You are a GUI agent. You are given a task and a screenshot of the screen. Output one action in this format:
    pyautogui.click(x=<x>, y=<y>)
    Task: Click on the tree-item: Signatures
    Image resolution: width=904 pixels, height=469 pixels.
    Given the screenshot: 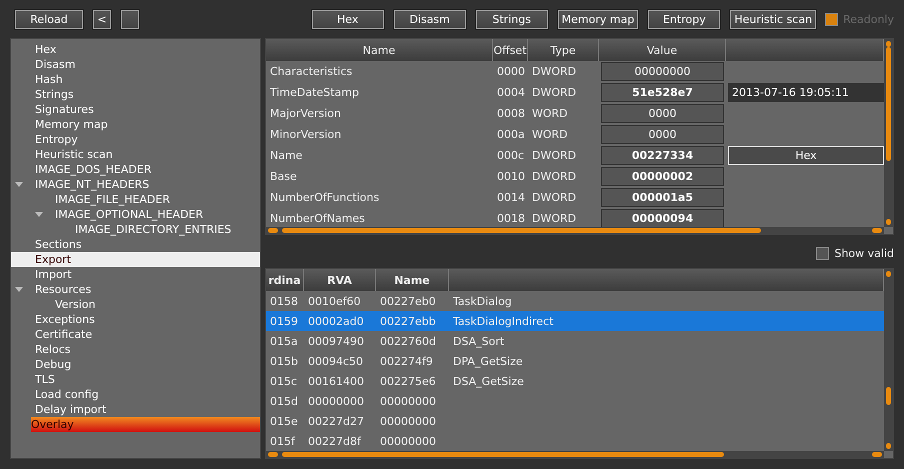 What is the action you would take?
    pyautogui.click(x=135, y=109)
    